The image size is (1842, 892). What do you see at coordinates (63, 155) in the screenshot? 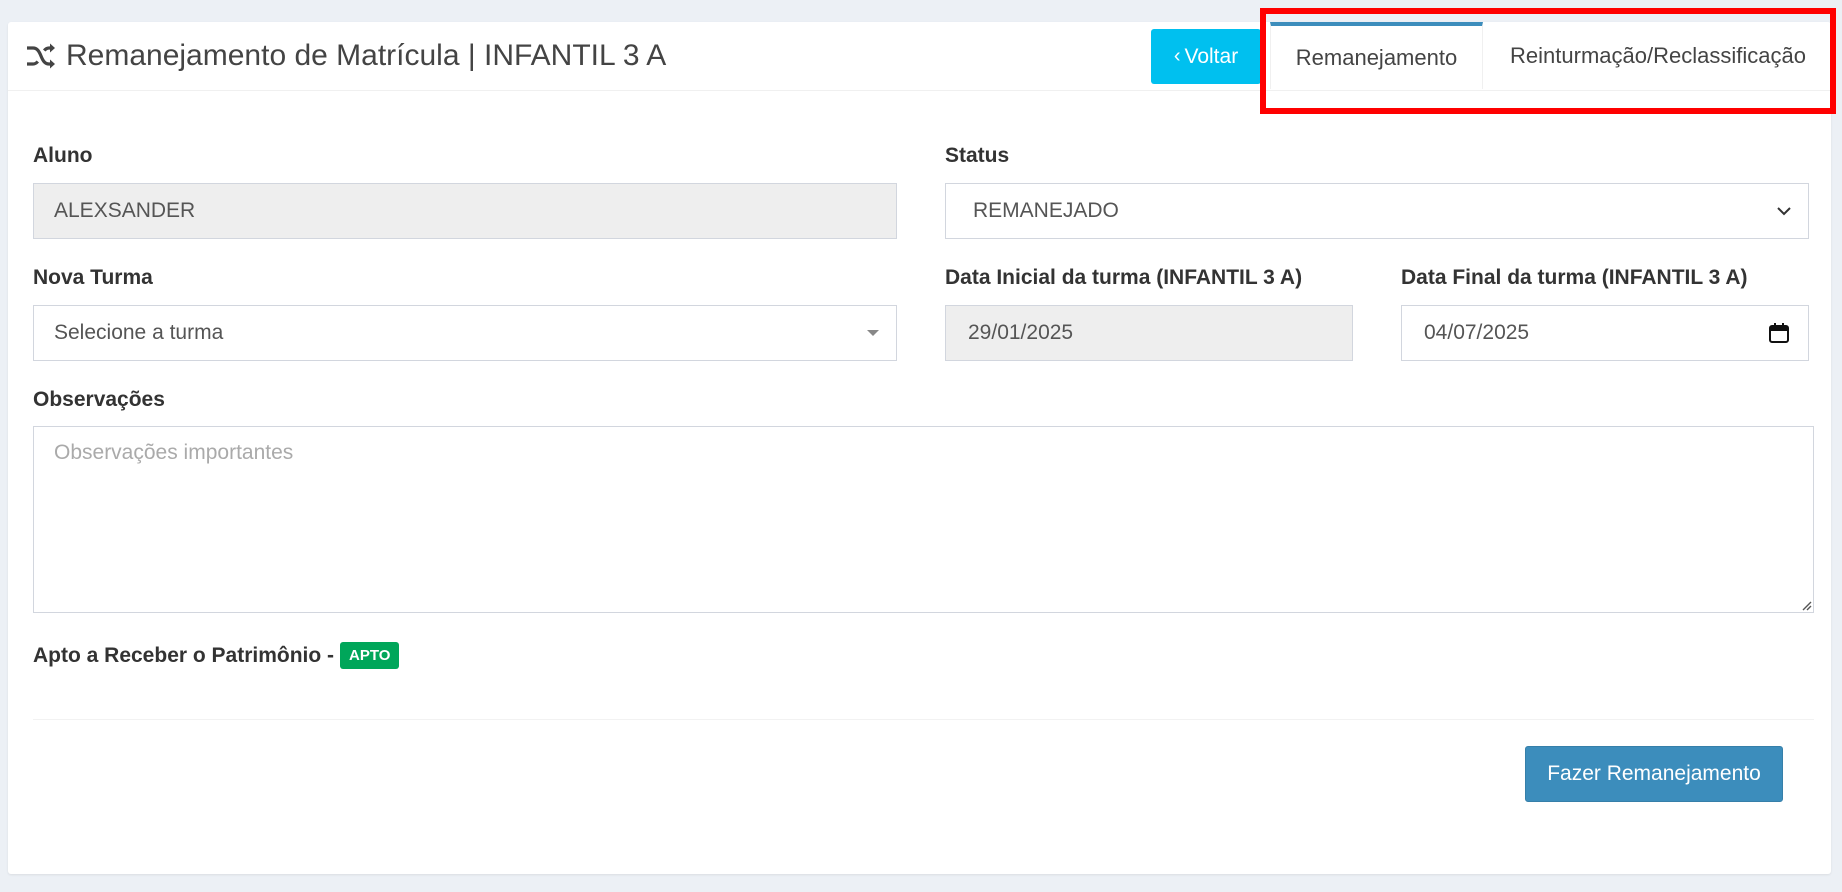
I see `aluno-label: Aluno` at bounding box center [63, 155].